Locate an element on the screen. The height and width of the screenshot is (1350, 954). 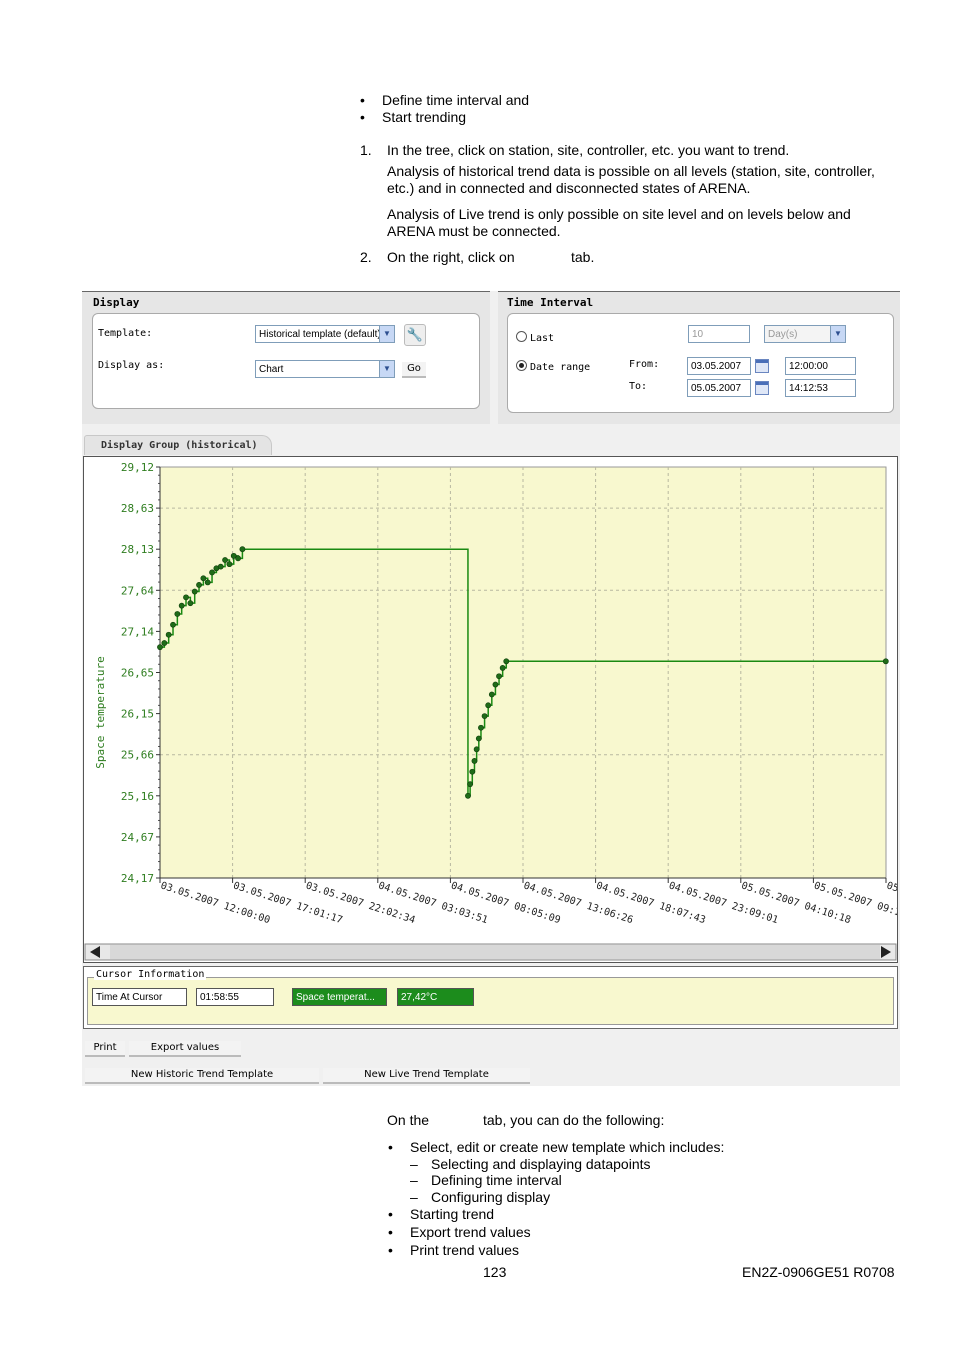
y-tick-label: 24,67 is located at coordinates (137, 837).